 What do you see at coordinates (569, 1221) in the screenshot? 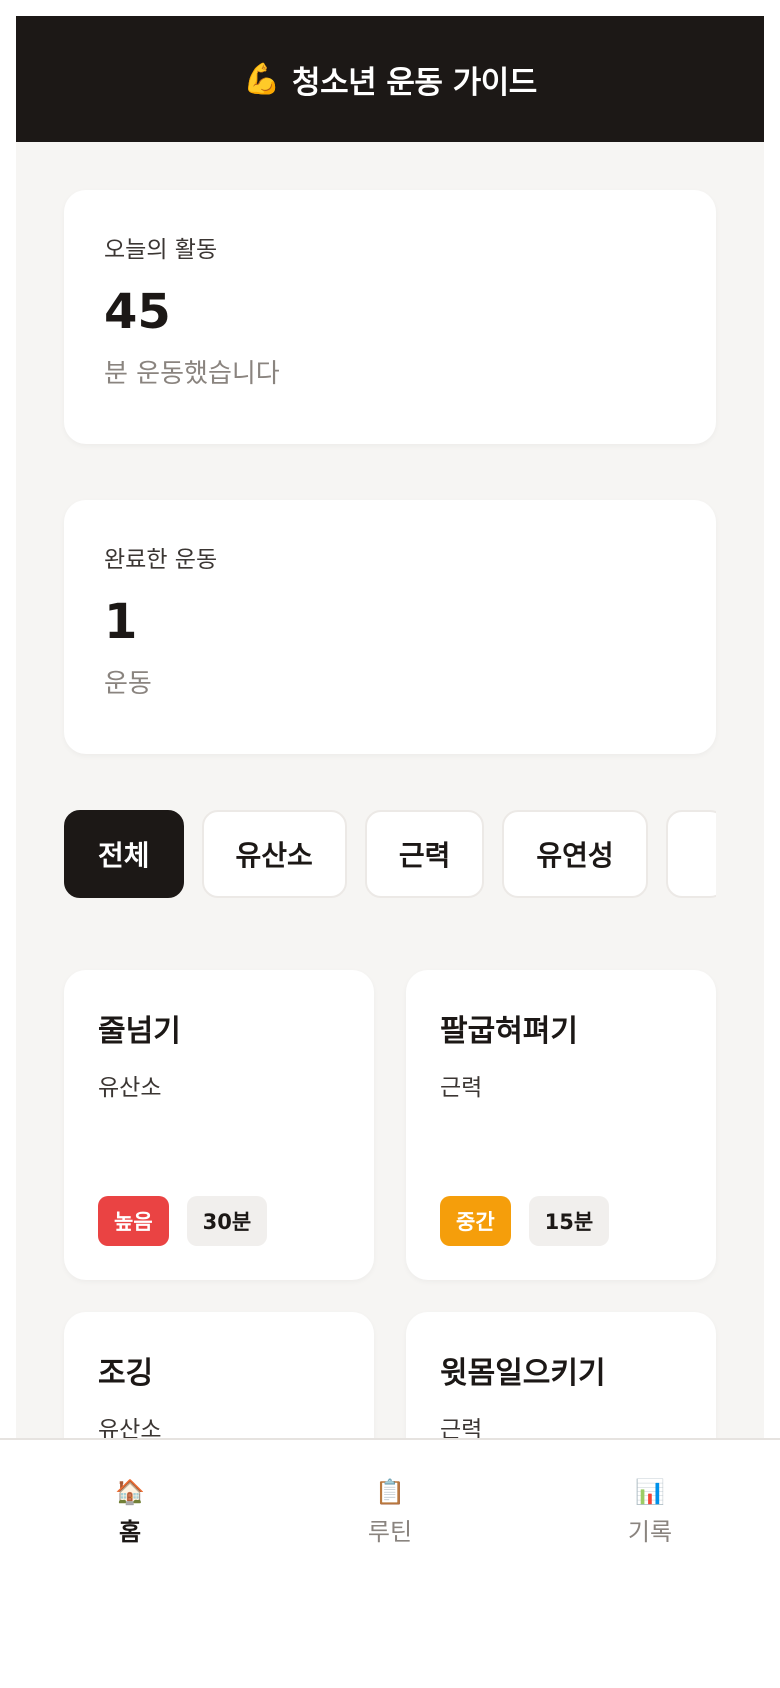
I see `duration-badge: 15분` at bounding box center [569, 1221].